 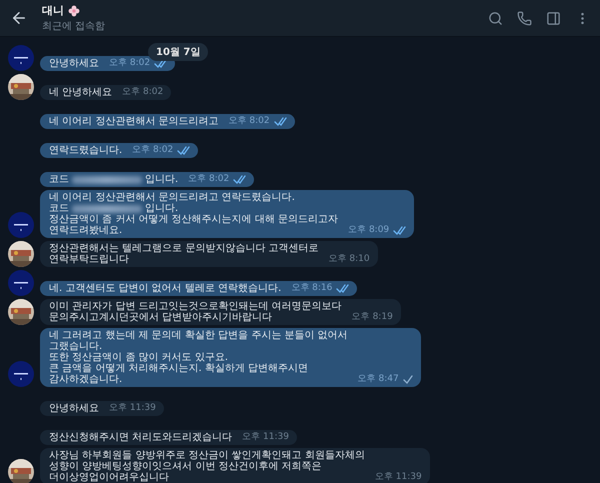 I want to click on message-text: 연락드렸습니다., so click(x=85, y=150).